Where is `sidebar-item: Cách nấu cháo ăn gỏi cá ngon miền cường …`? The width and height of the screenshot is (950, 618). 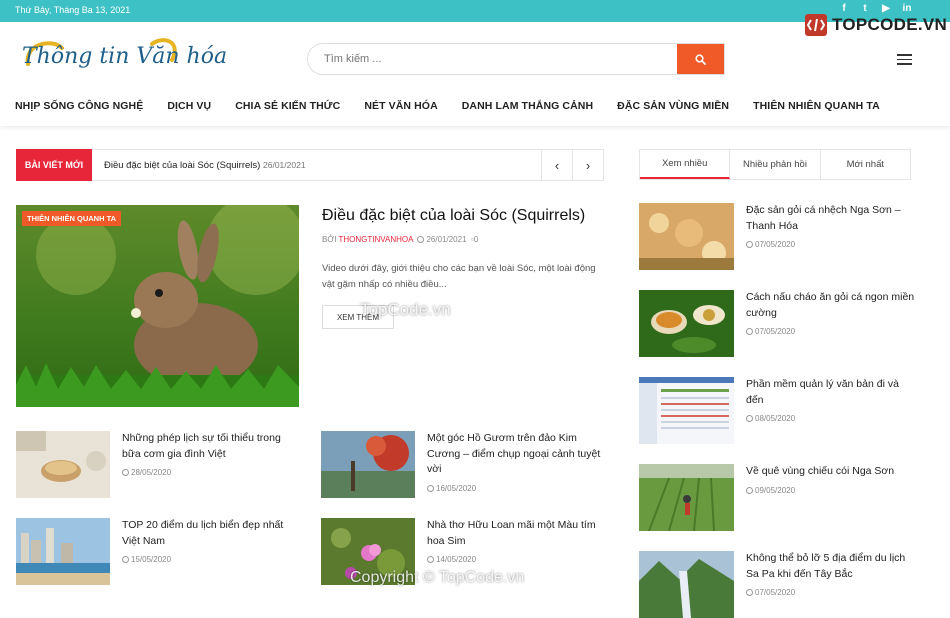 sidebar-item: Cách nấu cháo ăn gỏi cá ngon miền cường … is located at coordinates (789, 325).